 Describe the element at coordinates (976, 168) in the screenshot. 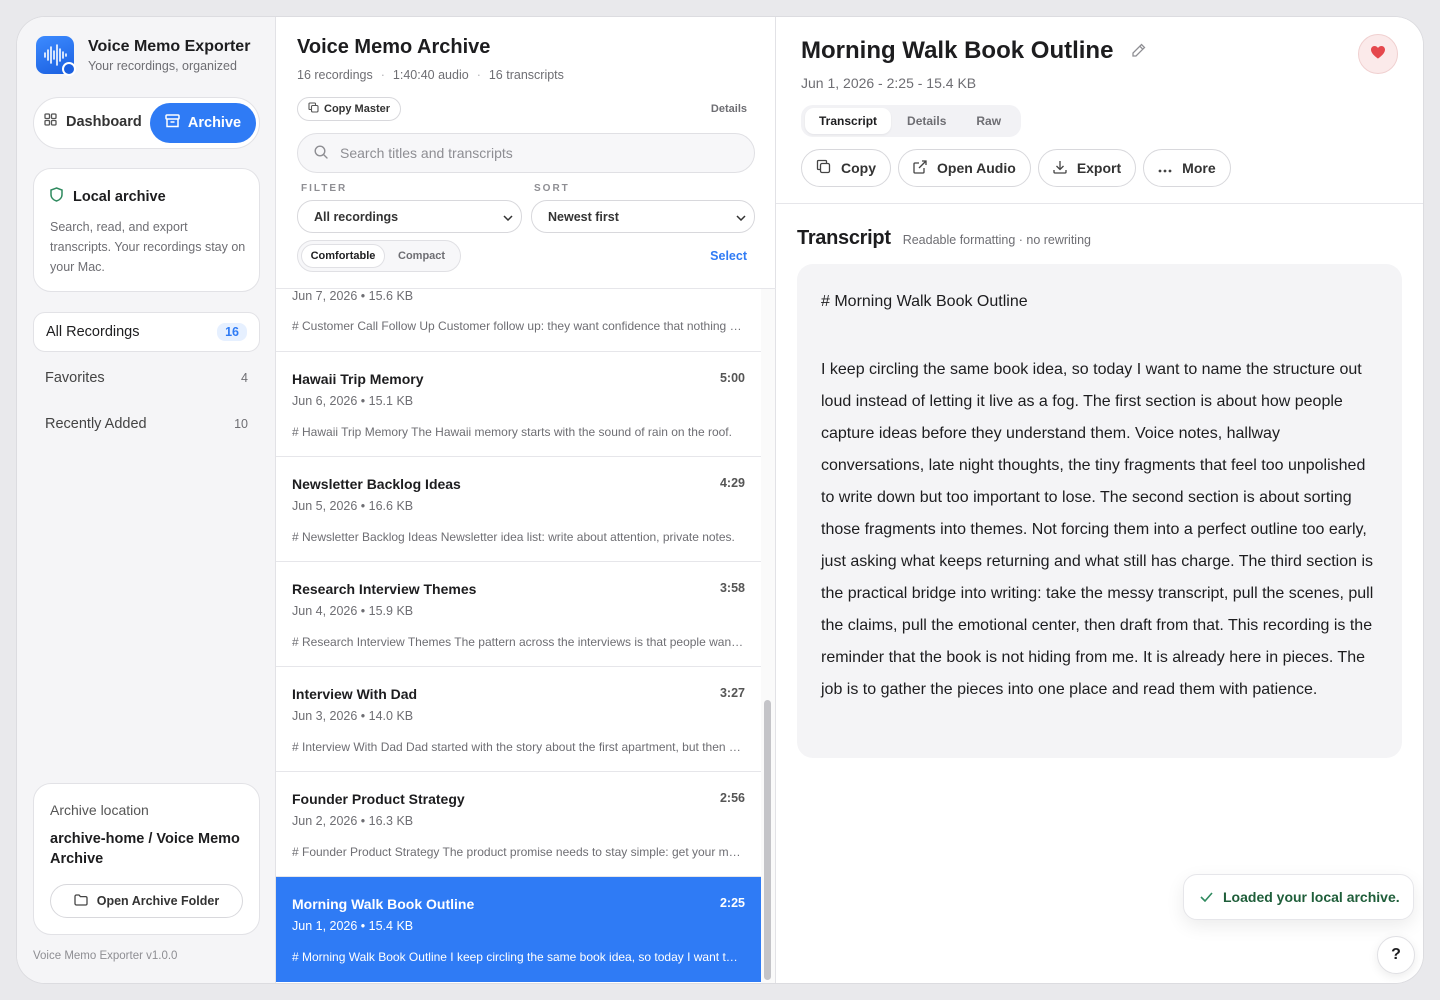

I see `open-audio-label: Open Audio` at that location.